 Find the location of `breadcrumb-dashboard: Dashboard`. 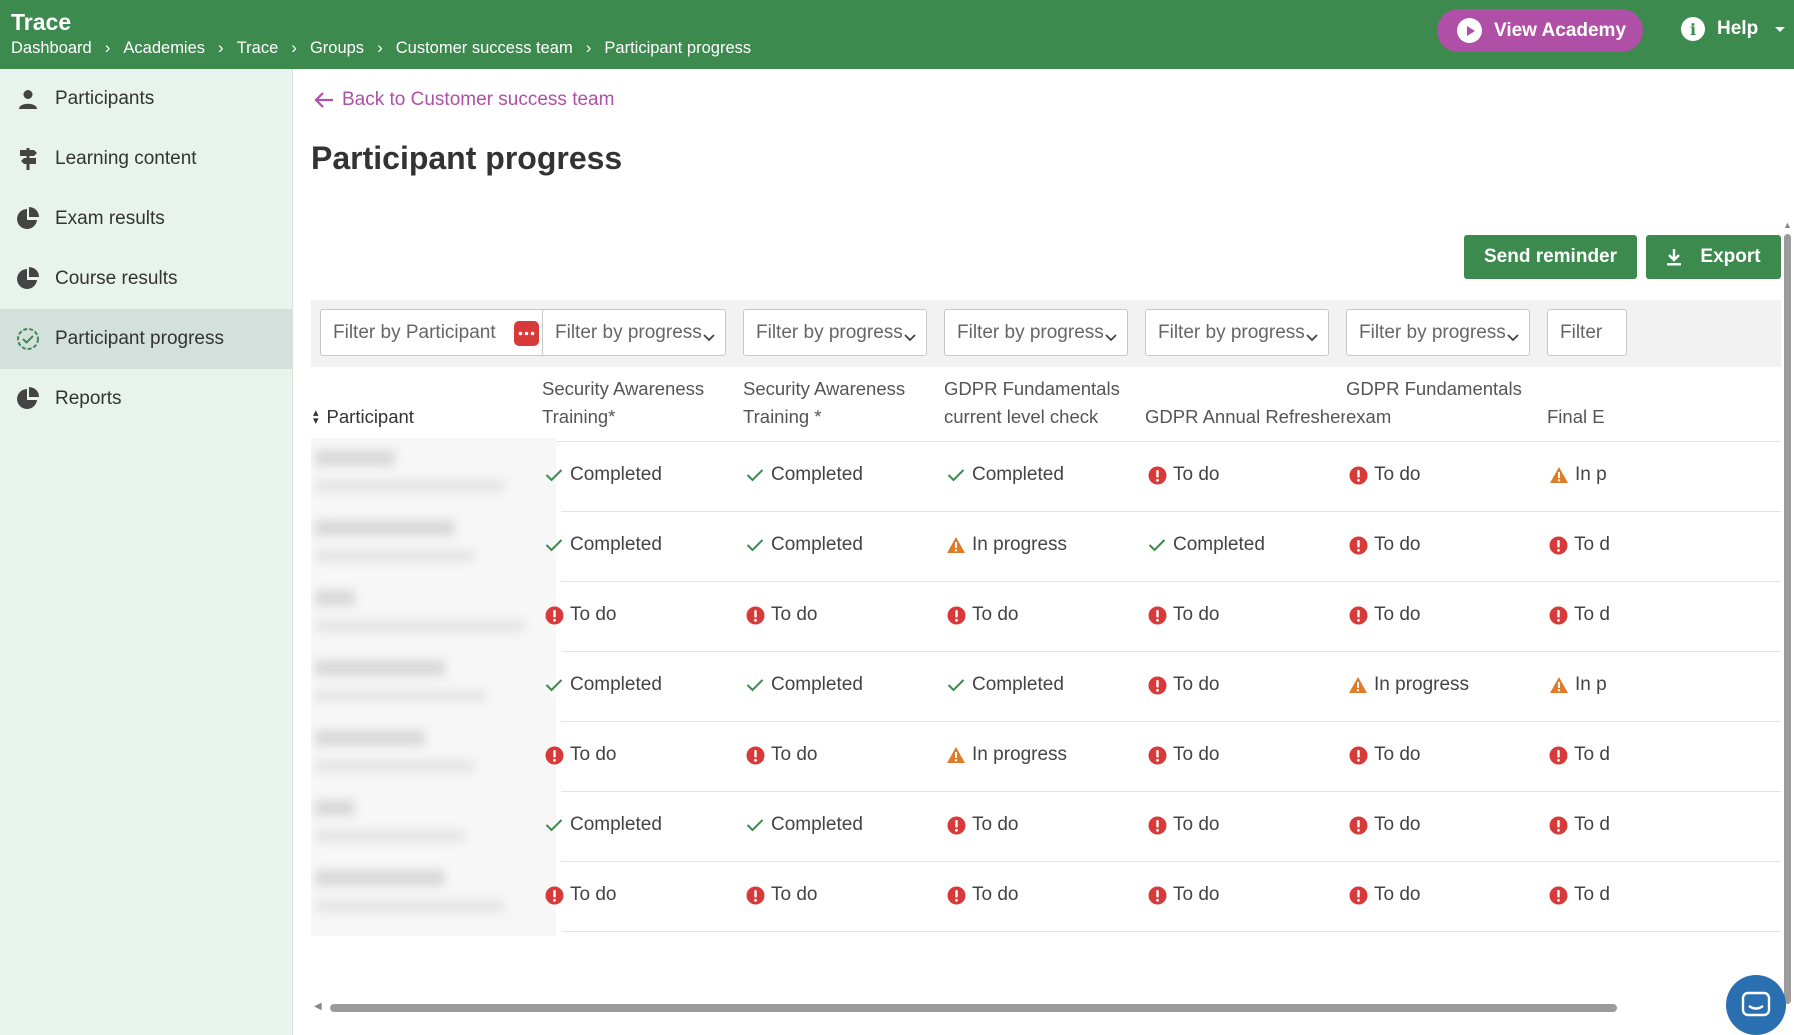

breadcrumb-dashboard: Dashboard is located at coordinates (51, 48).